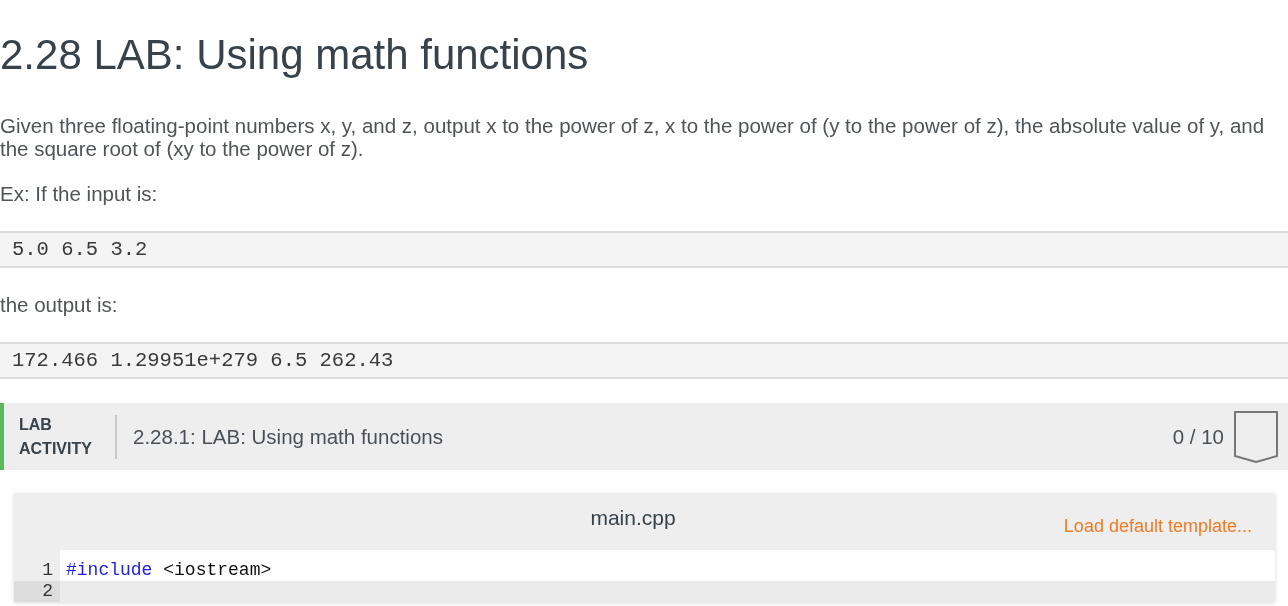  I want to click on output-intro-text: the output is:, so click(59, 304).